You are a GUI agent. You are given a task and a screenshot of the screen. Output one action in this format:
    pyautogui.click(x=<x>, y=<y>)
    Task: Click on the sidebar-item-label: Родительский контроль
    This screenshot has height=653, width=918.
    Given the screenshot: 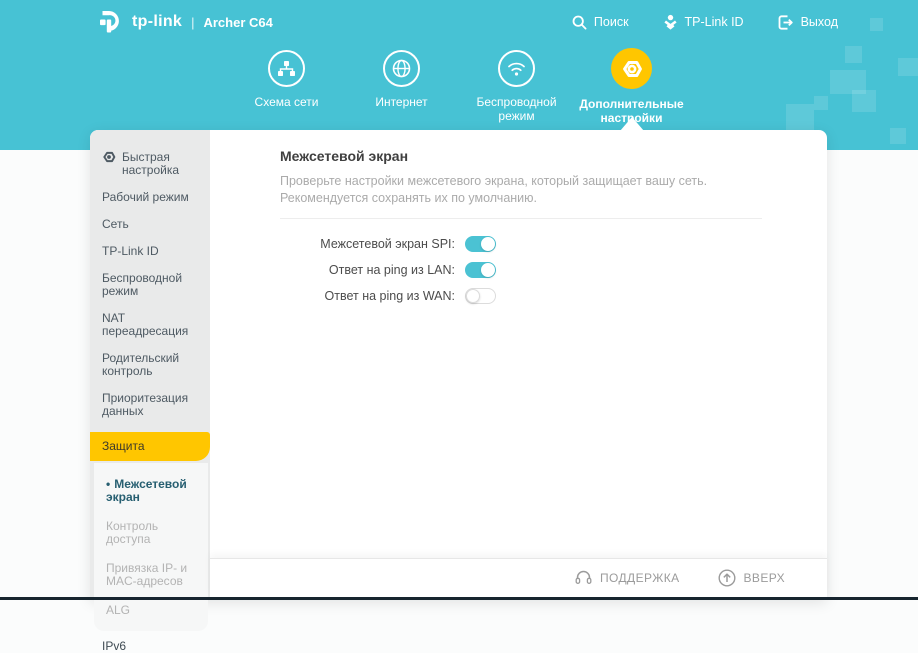 What is the action you would take?
    pyautogui.click(x=141, y=364)
    